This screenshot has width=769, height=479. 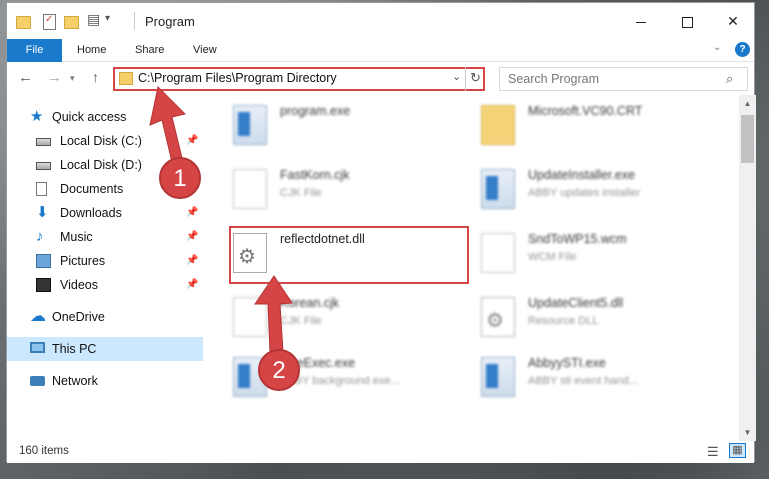 What do you see at coordinates (41, 189) in the screenshot?
I see `documents-icon` at bounding box center [41, 189].